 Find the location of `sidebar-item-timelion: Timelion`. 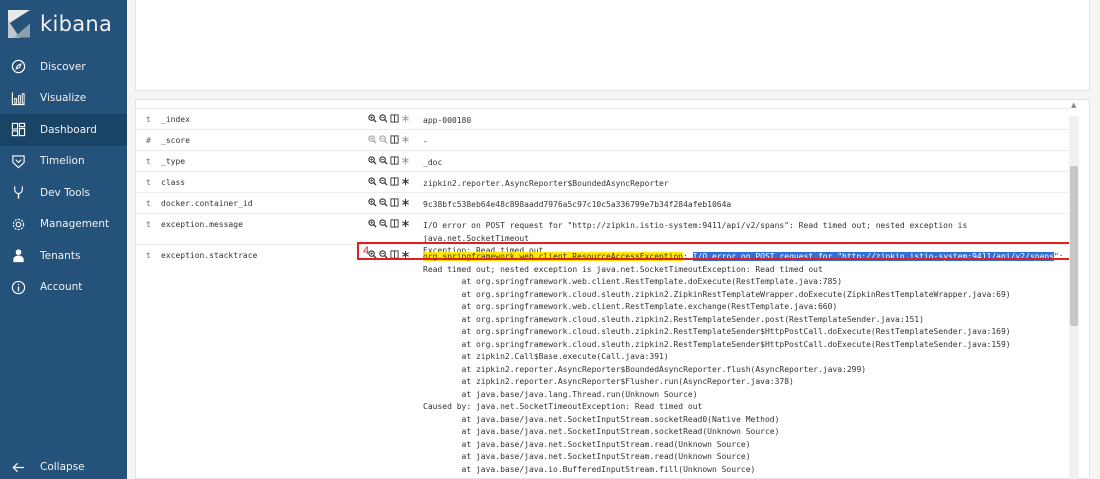

sidebar-item-timelion: Timelion is located at coordinates (63, 162).